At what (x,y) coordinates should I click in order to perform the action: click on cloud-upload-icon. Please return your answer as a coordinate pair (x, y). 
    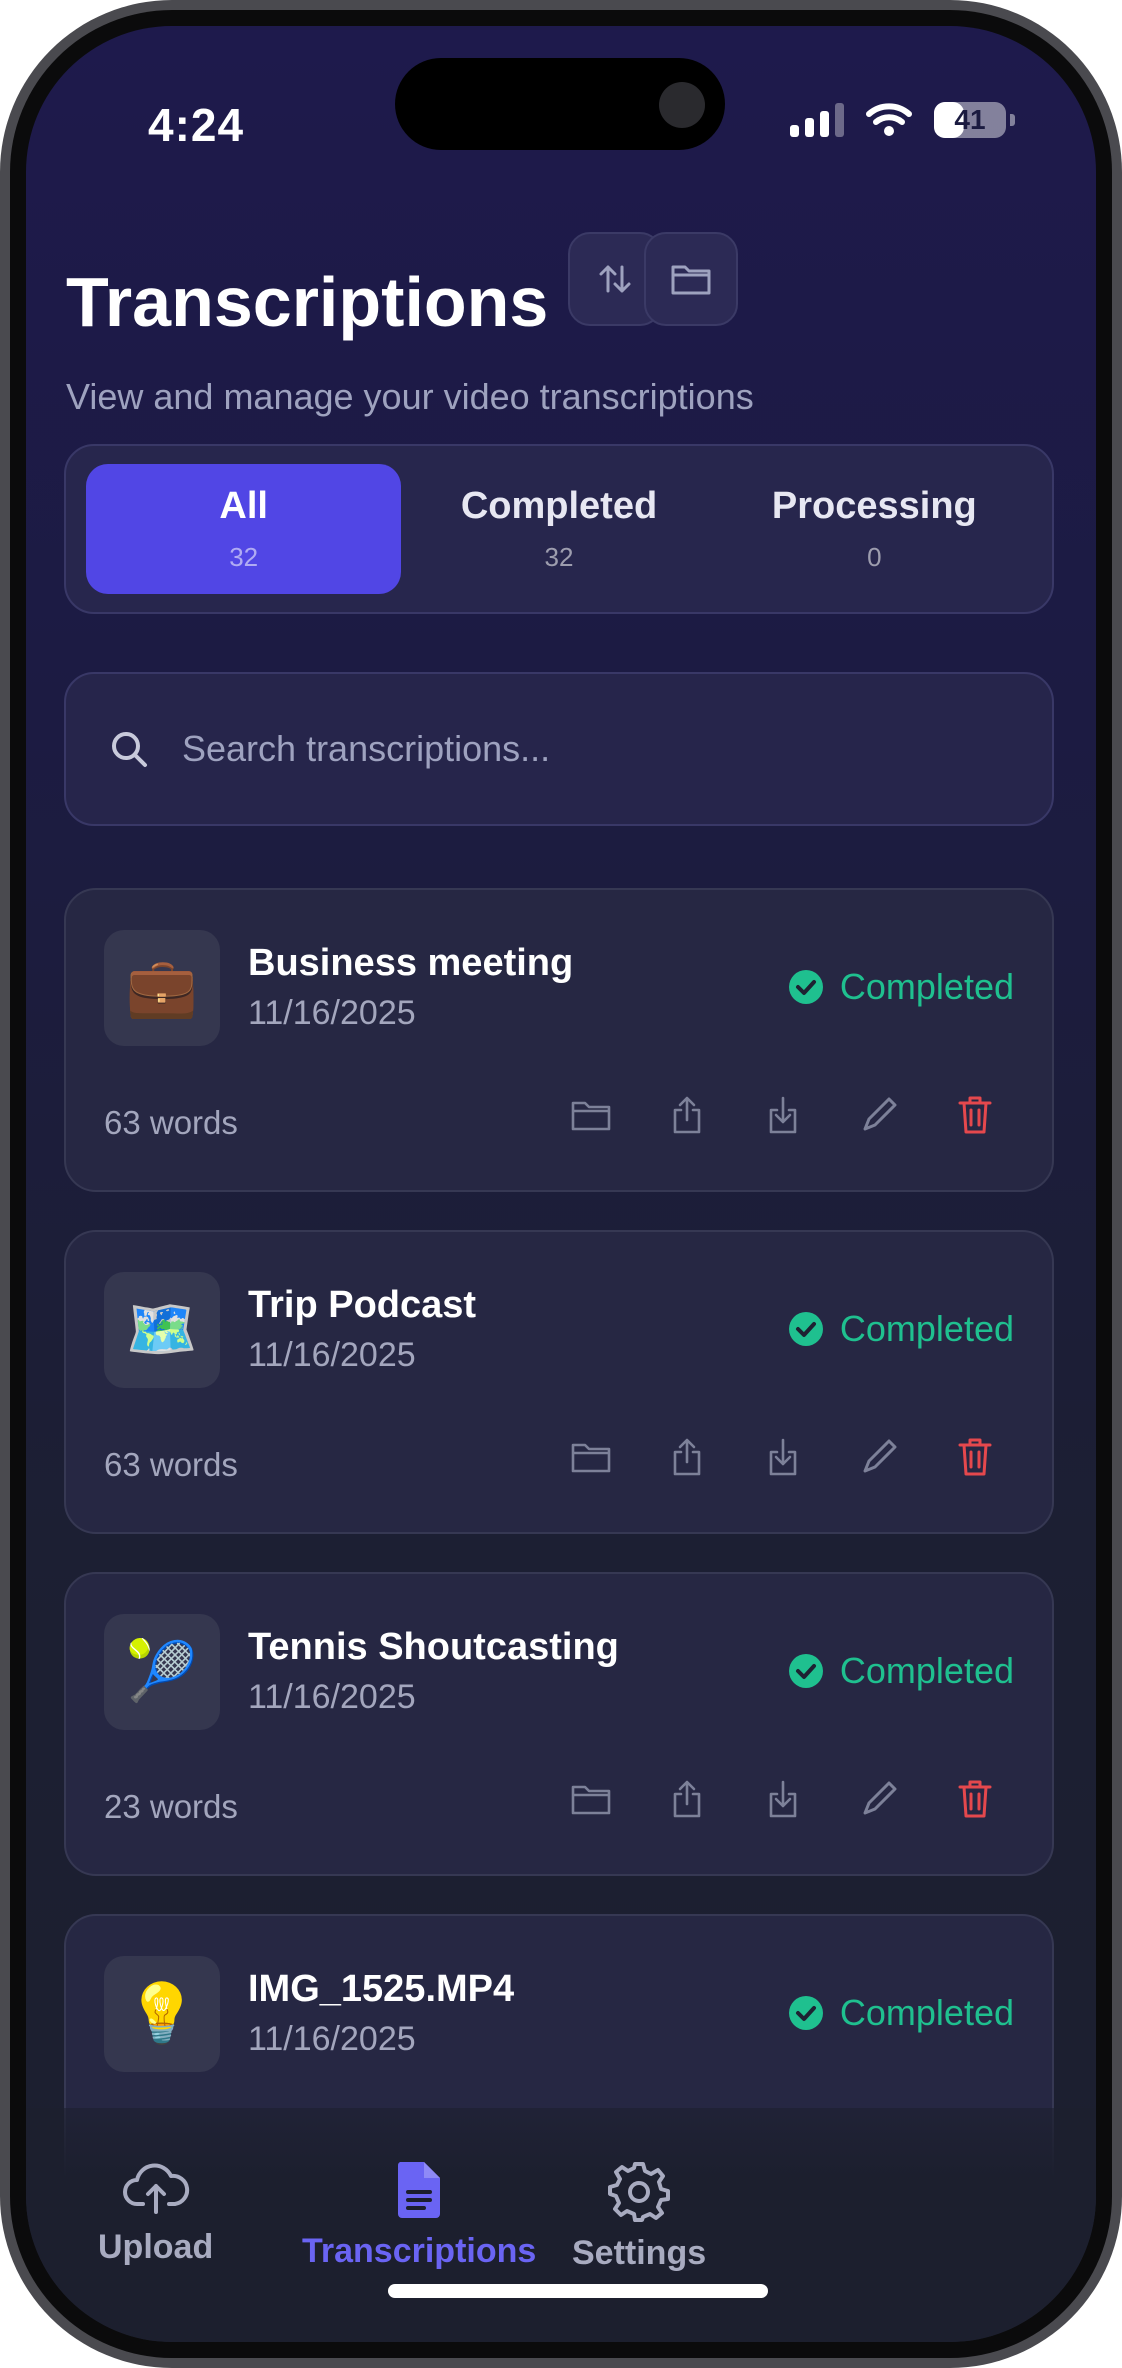
    Looking at the image, I should click on (155, 2188).